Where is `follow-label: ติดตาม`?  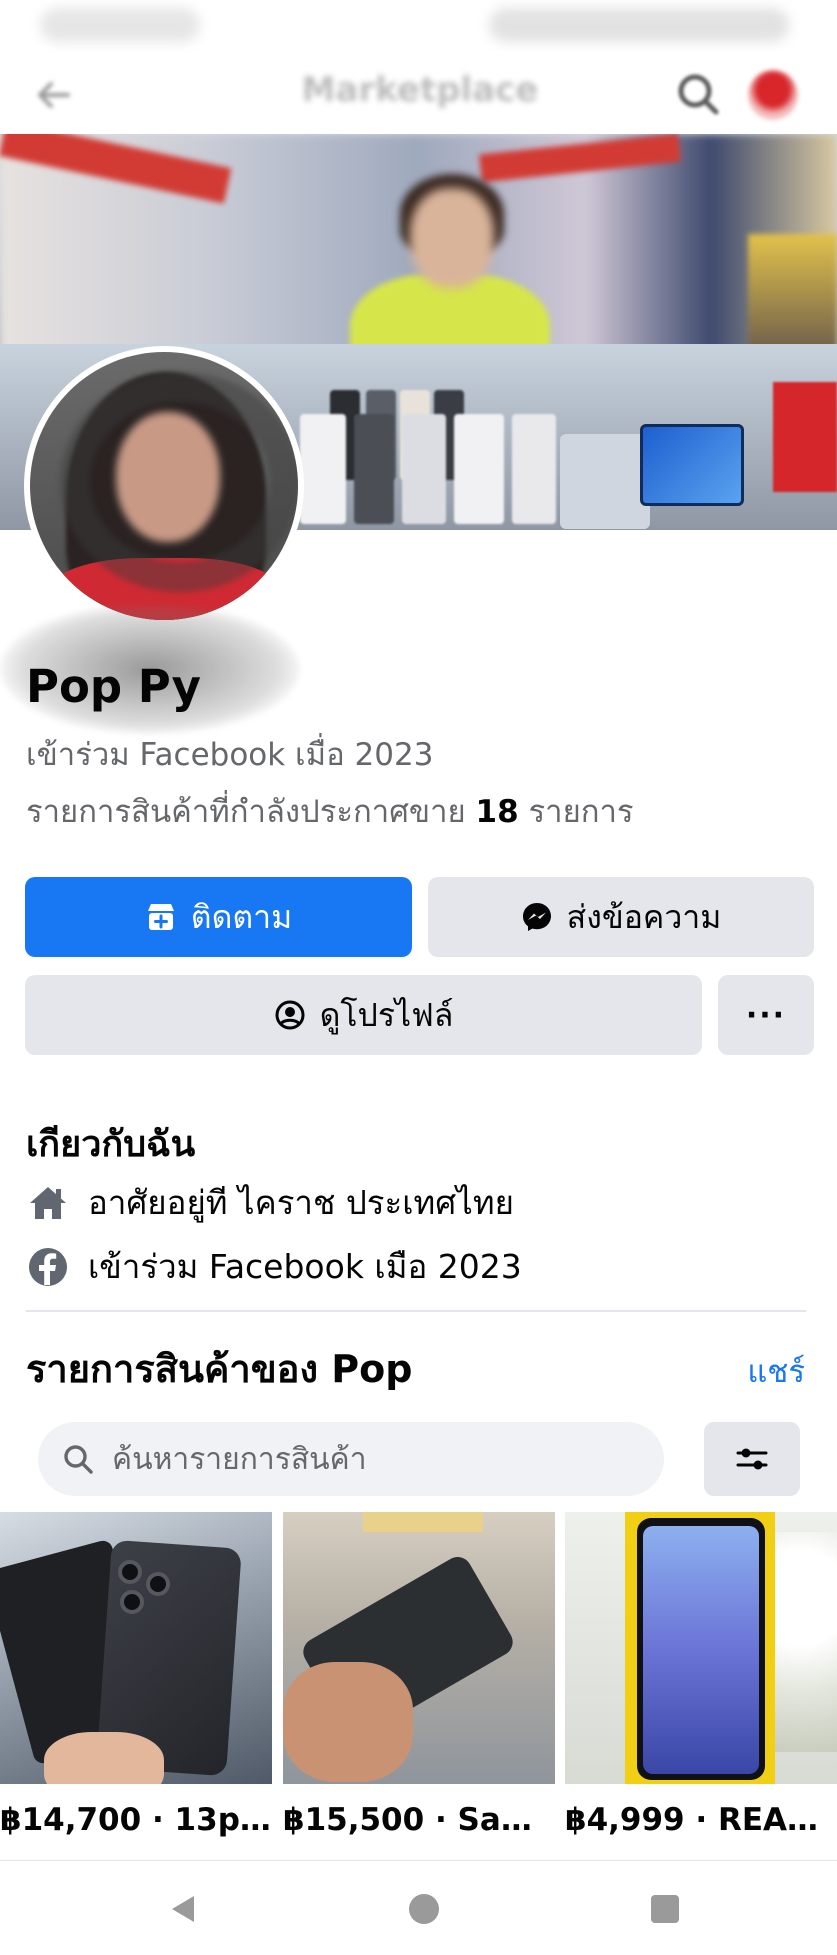 follow-label: ติดตาม is located at coordinates (241, 916).